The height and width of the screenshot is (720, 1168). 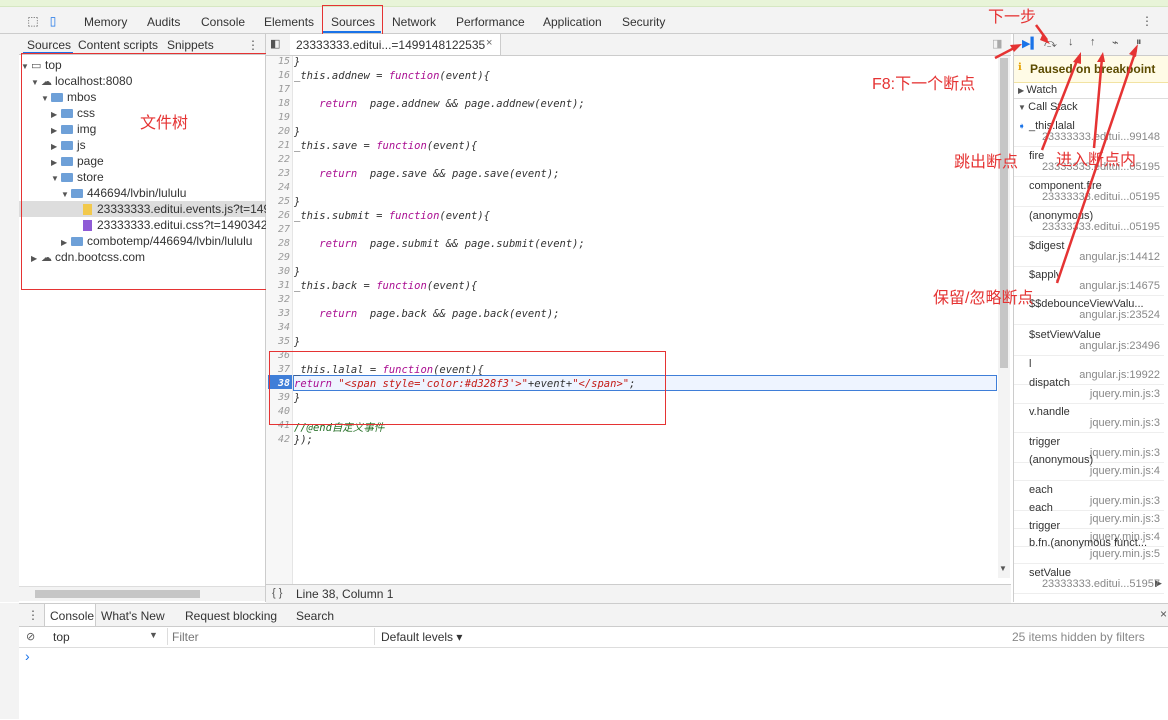 I want to click on arrow-step-out, so click(x=1060, y=104).